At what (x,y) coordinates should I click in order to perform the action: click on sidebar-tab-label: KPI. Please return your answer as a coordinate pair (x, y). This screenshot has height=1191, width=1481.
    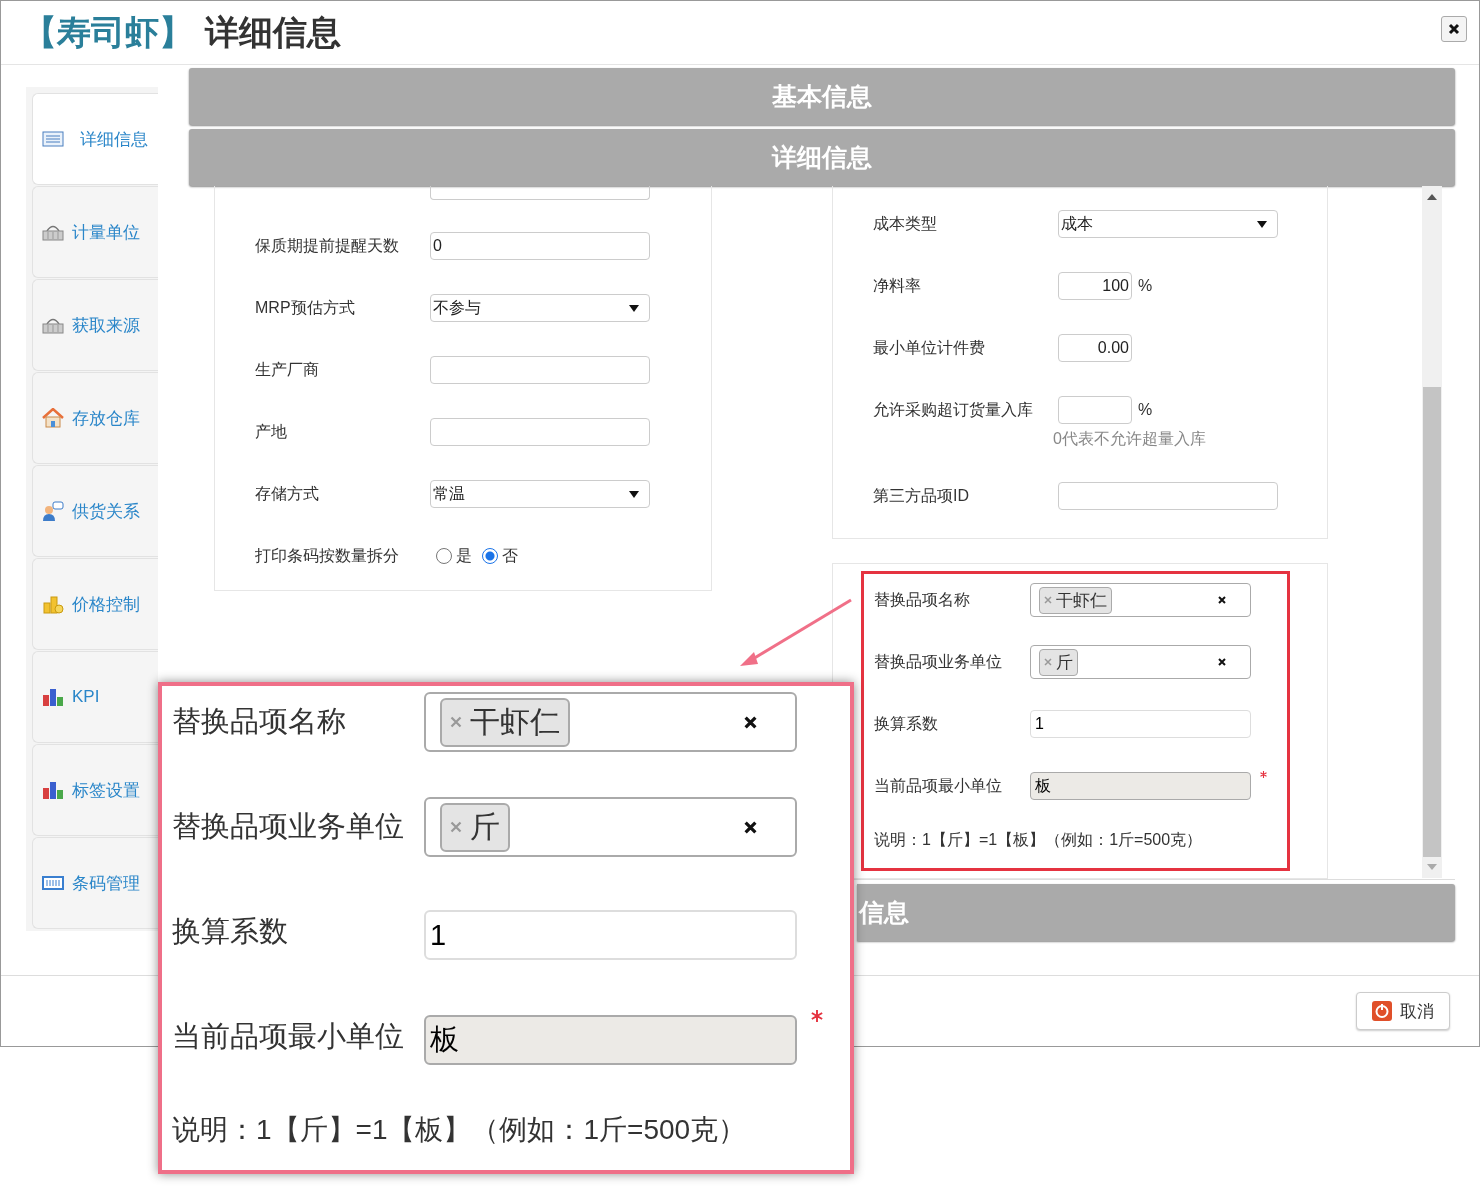
    Looking at the image, I should click on (86, 697).